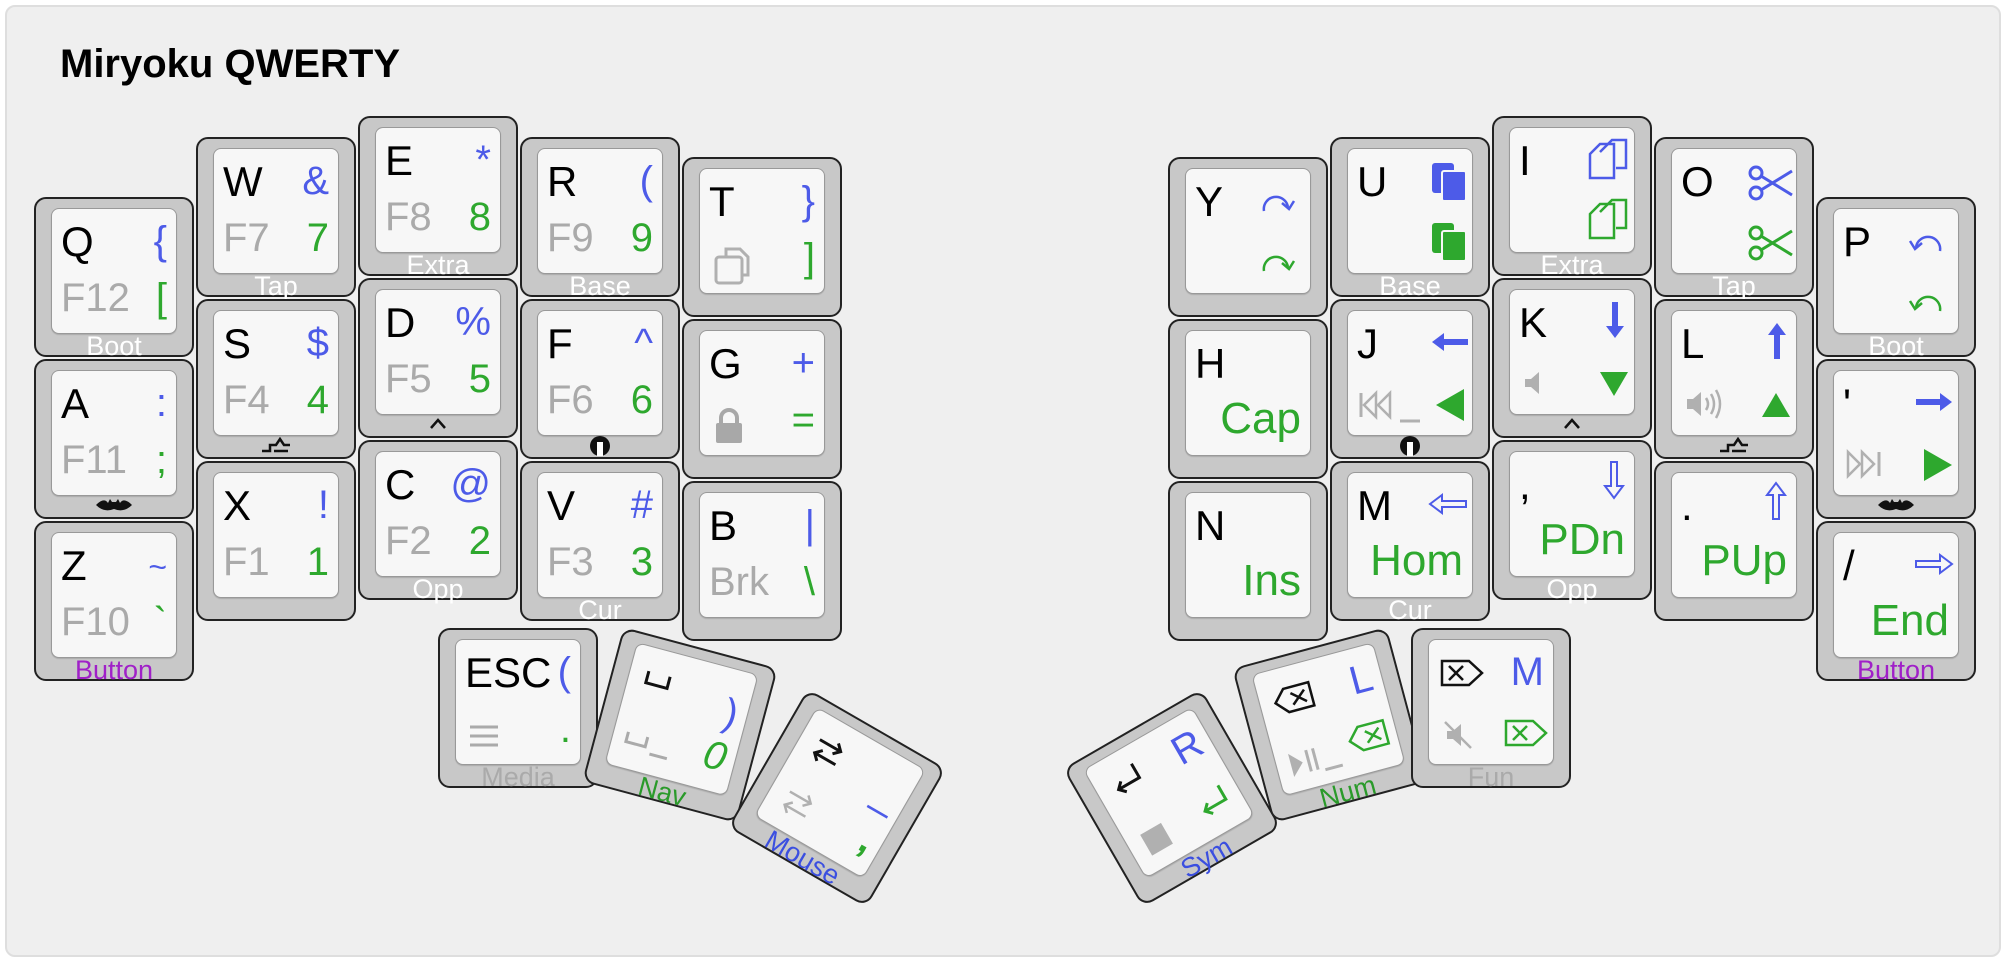 This screenshot has width=2009, height=965. Describe the element at coordinates (1367, 343) in the screenshot. I see `key-label: J` at that location.